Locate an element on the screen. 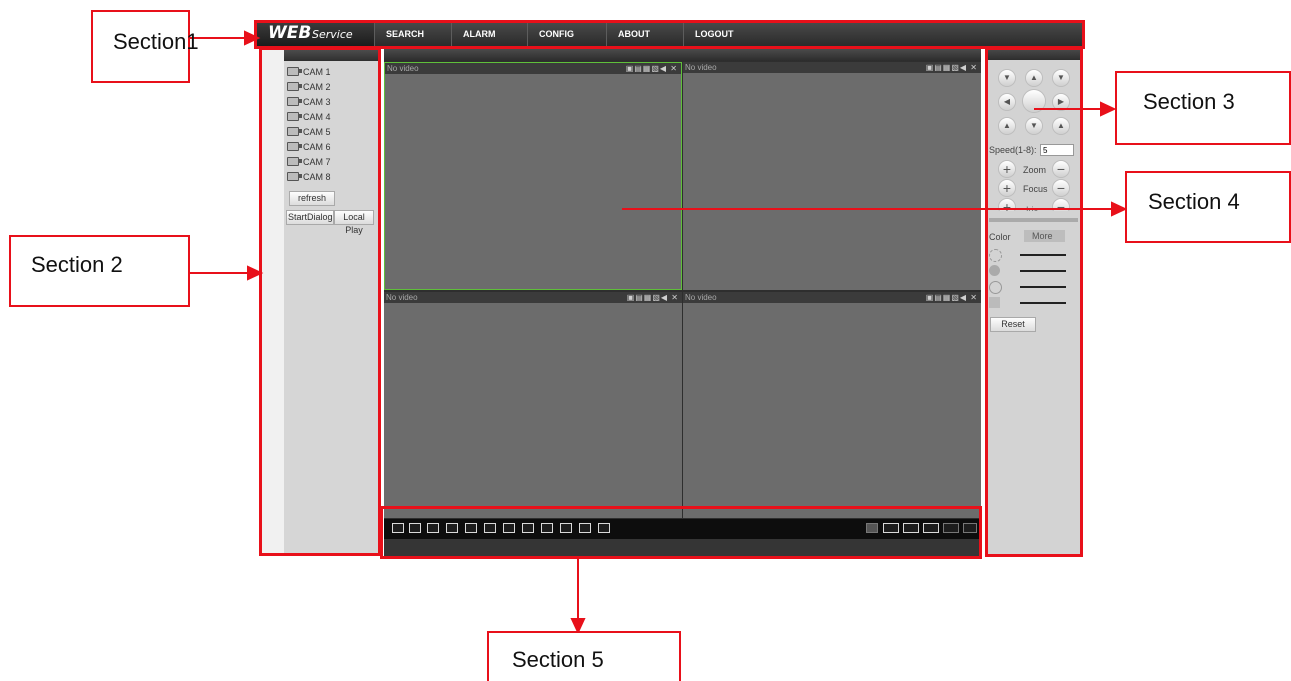 The image size is (1291, 681). callout-section4: Section 4 is located at coordinates (1208, 207).